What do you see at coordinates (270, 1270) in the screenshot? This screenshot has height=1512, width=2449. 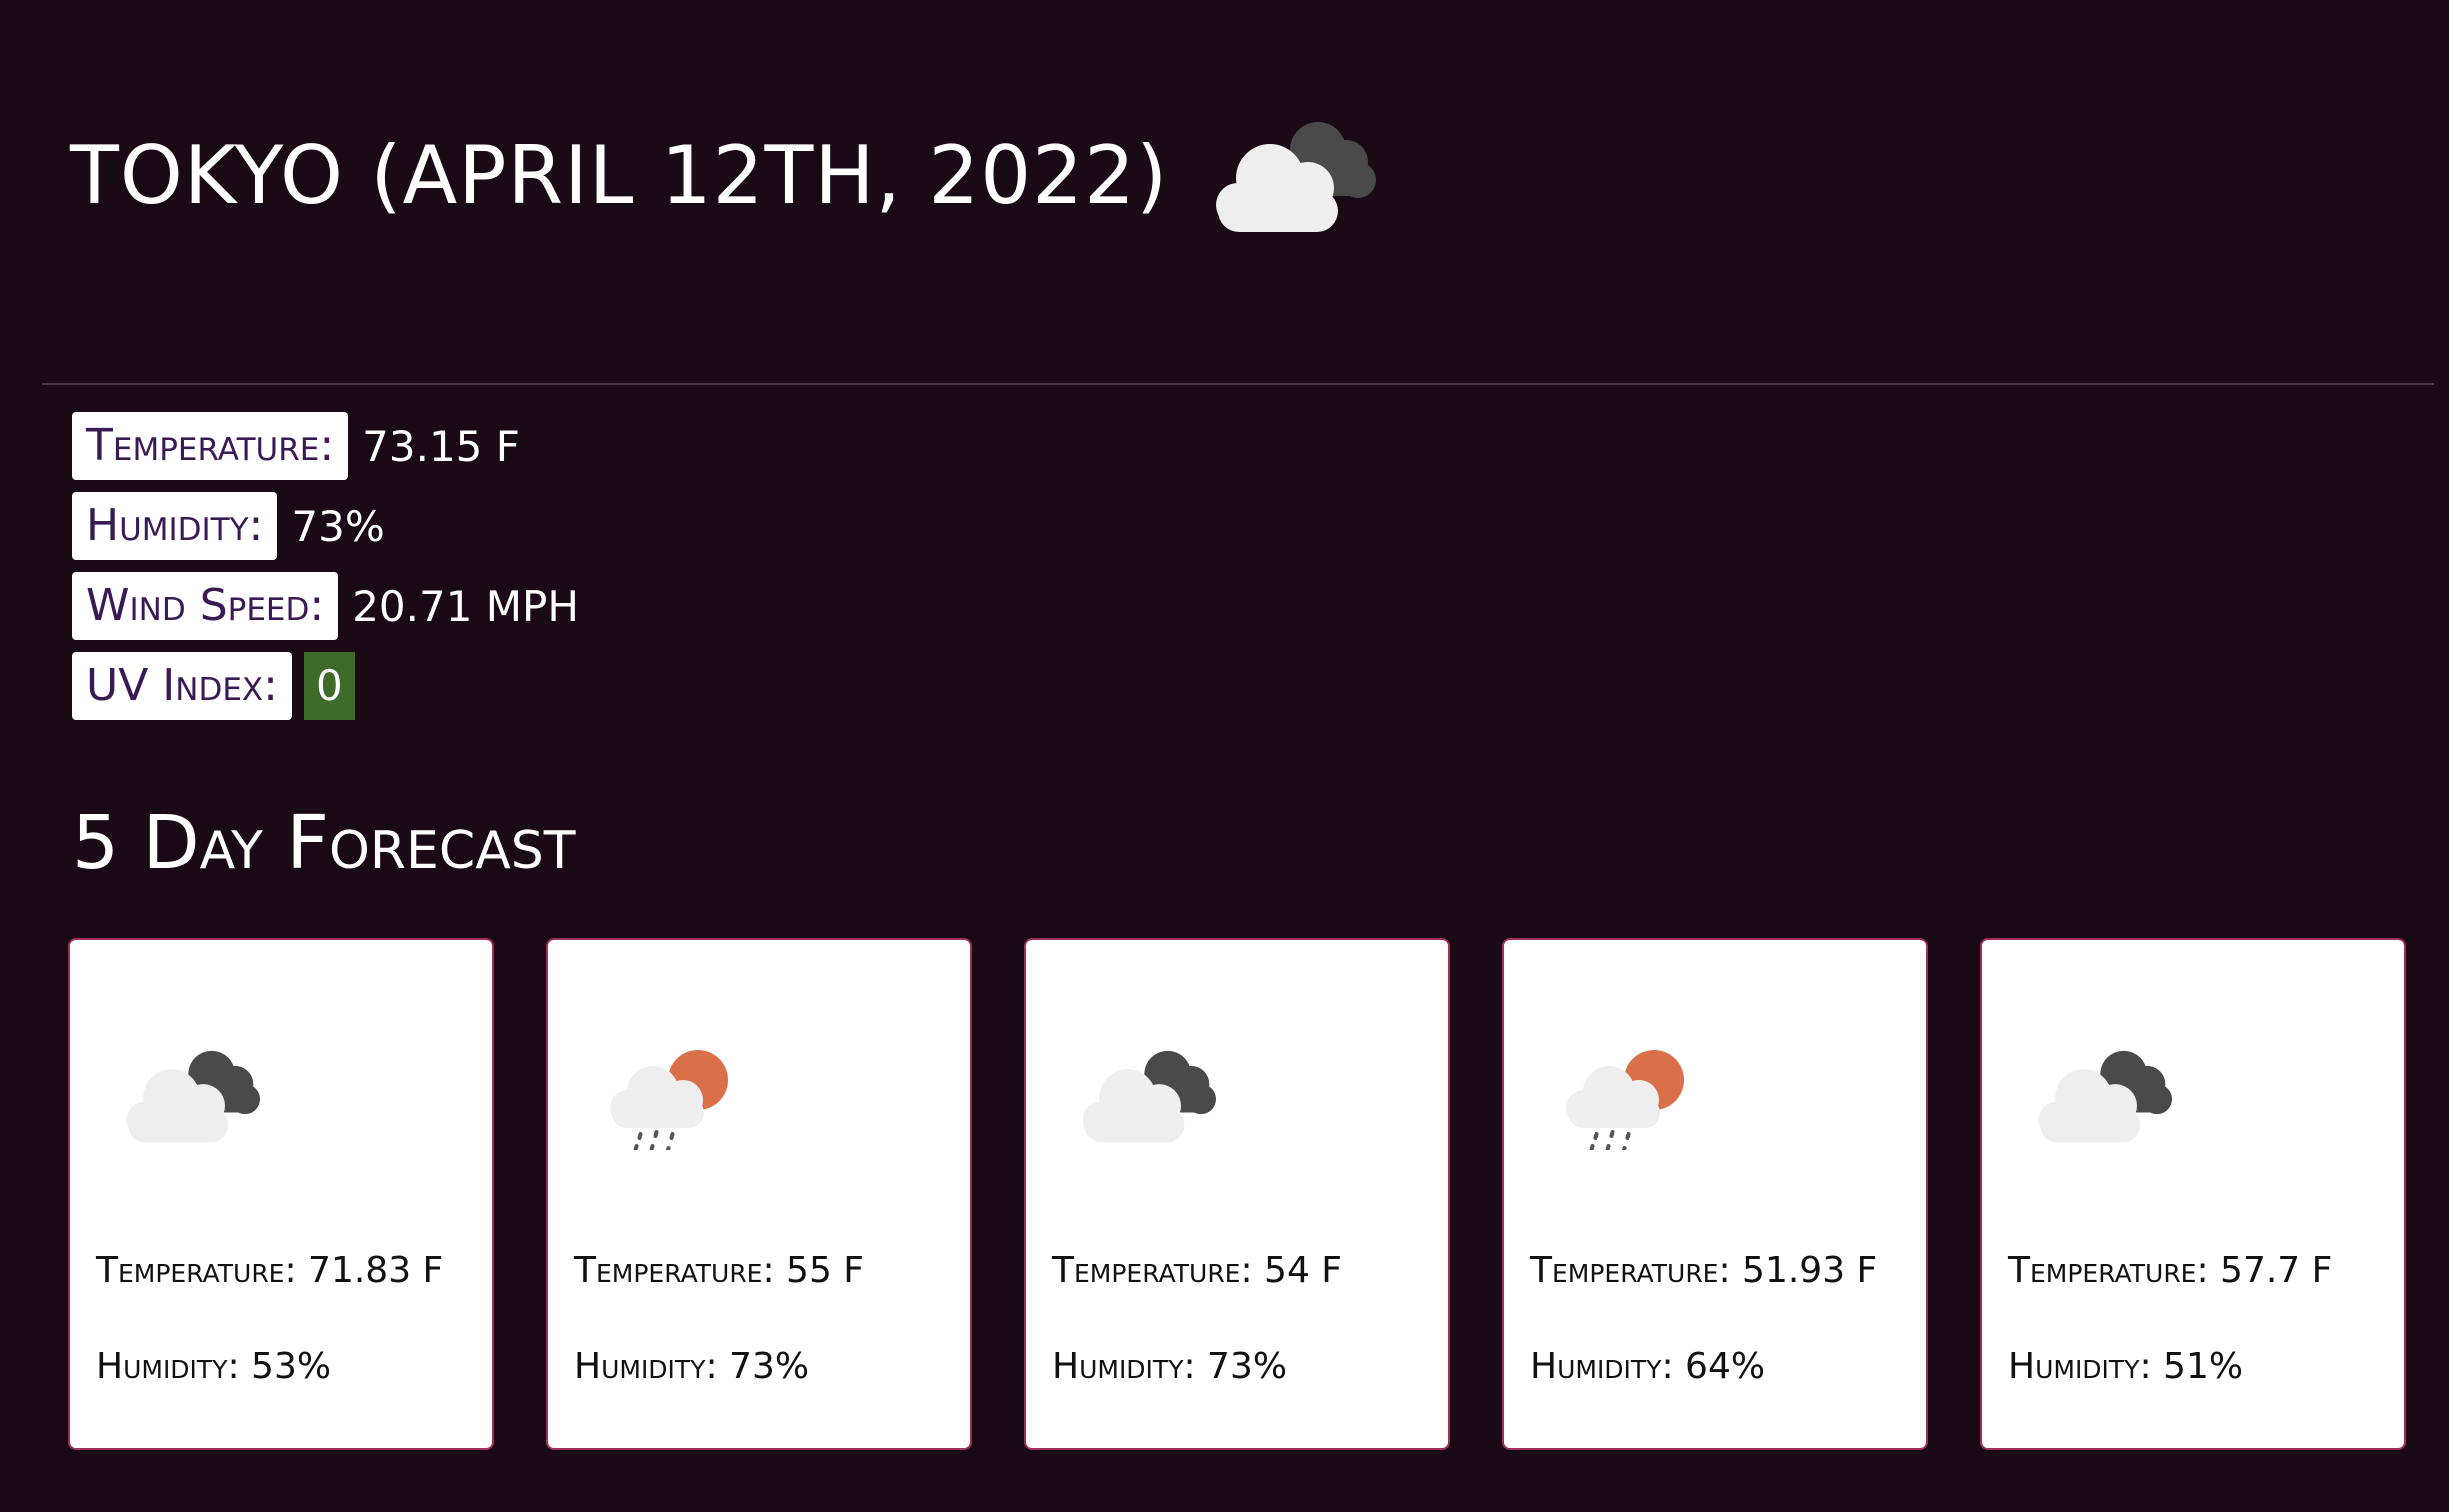 I see `forecast-temperature: Temperature: 71.83 F` at bounding box center [270, 1270].